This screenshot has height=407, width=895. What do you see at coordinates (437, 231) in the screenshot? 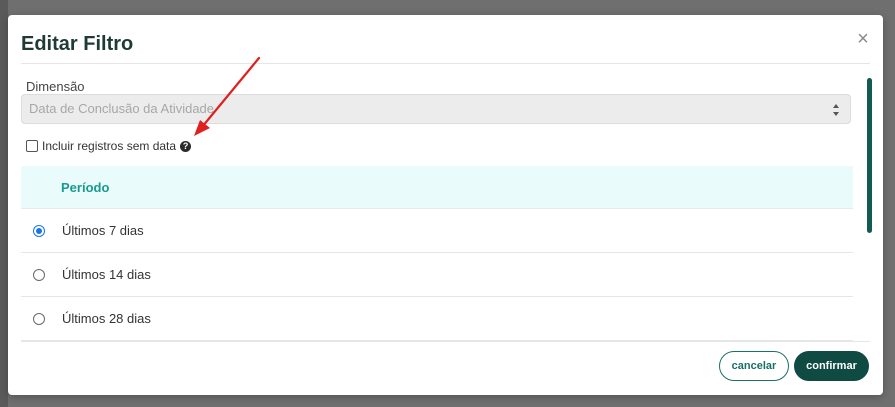
I see `period-option-row: Últimos 7 dias` at bounding box center [437, 231].